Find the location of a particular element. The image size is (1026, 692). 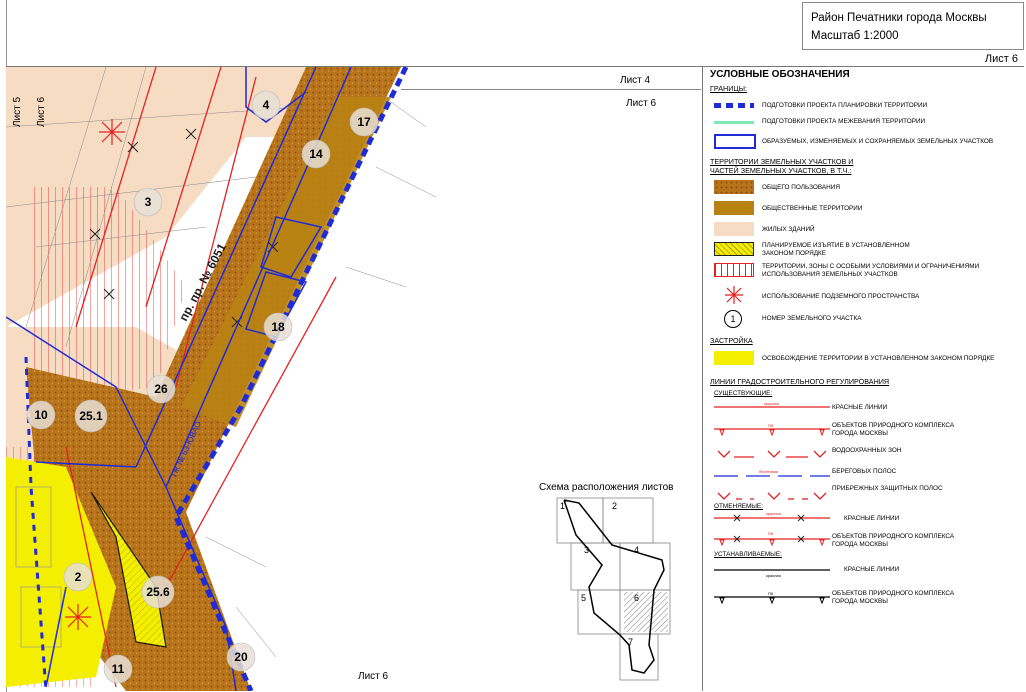

legend-boundaries-title: ГРАНИЦЫ: is located at coordinates (729, 88).